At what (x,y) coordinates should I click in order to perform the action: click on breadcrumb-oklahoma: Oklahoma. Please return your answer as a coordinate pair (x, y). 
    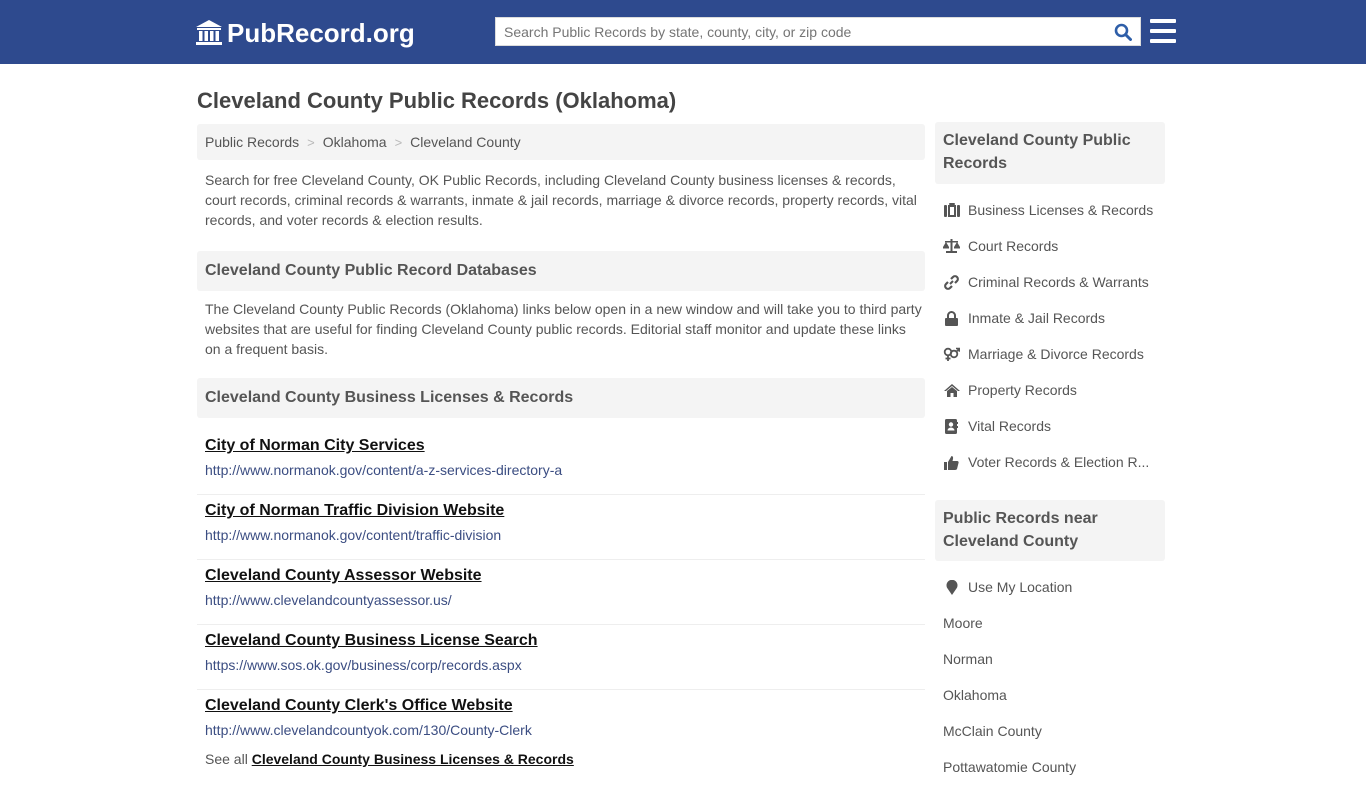
    Looking at the image, I should click on (355, 142).